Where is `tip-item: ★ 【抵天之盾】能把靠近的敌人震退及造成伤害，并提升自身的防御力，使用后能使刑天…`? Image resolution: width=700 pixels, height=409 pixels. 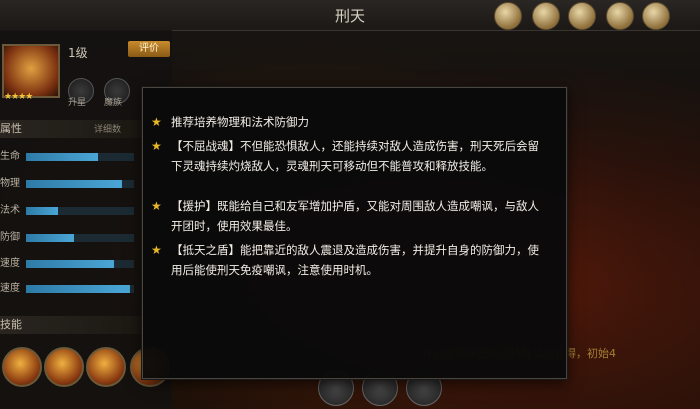
tip-item: ★ 【抵天之盾】能把靠近的敌人震退及造成伤害，并提升自身的防御力，使用后能使刑天… is located at coordinates (348, 260).